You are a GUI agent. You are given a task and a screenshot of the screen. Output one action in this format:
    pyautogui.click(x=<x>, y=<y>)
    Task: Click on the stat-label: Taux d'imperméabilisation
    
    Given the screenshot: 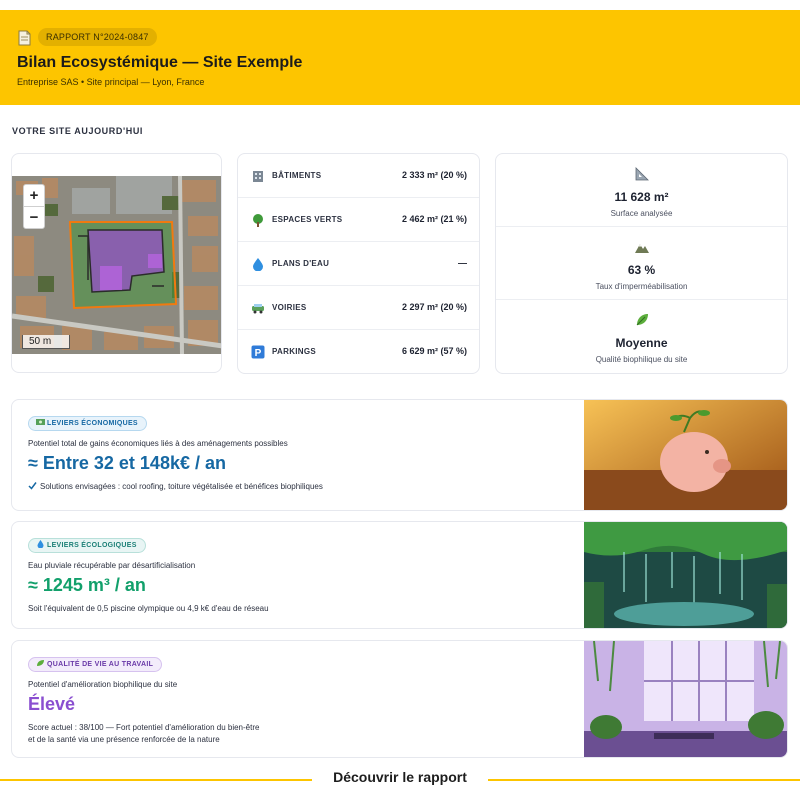 What is the action you would take?
    pyautogui.click(x=641, y=286)
    